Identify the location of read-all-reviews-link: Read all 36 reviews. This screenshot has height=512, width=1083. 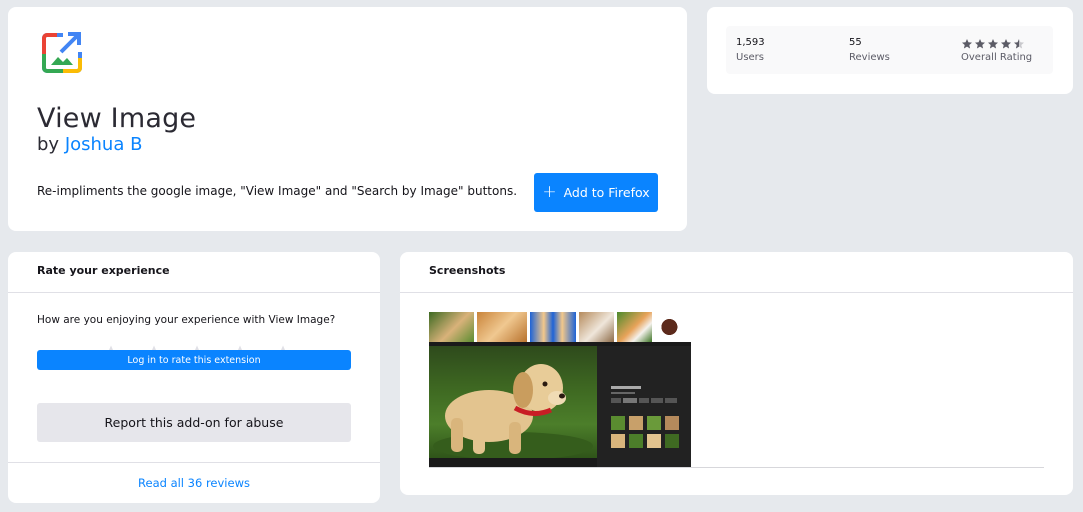
(194, 483).